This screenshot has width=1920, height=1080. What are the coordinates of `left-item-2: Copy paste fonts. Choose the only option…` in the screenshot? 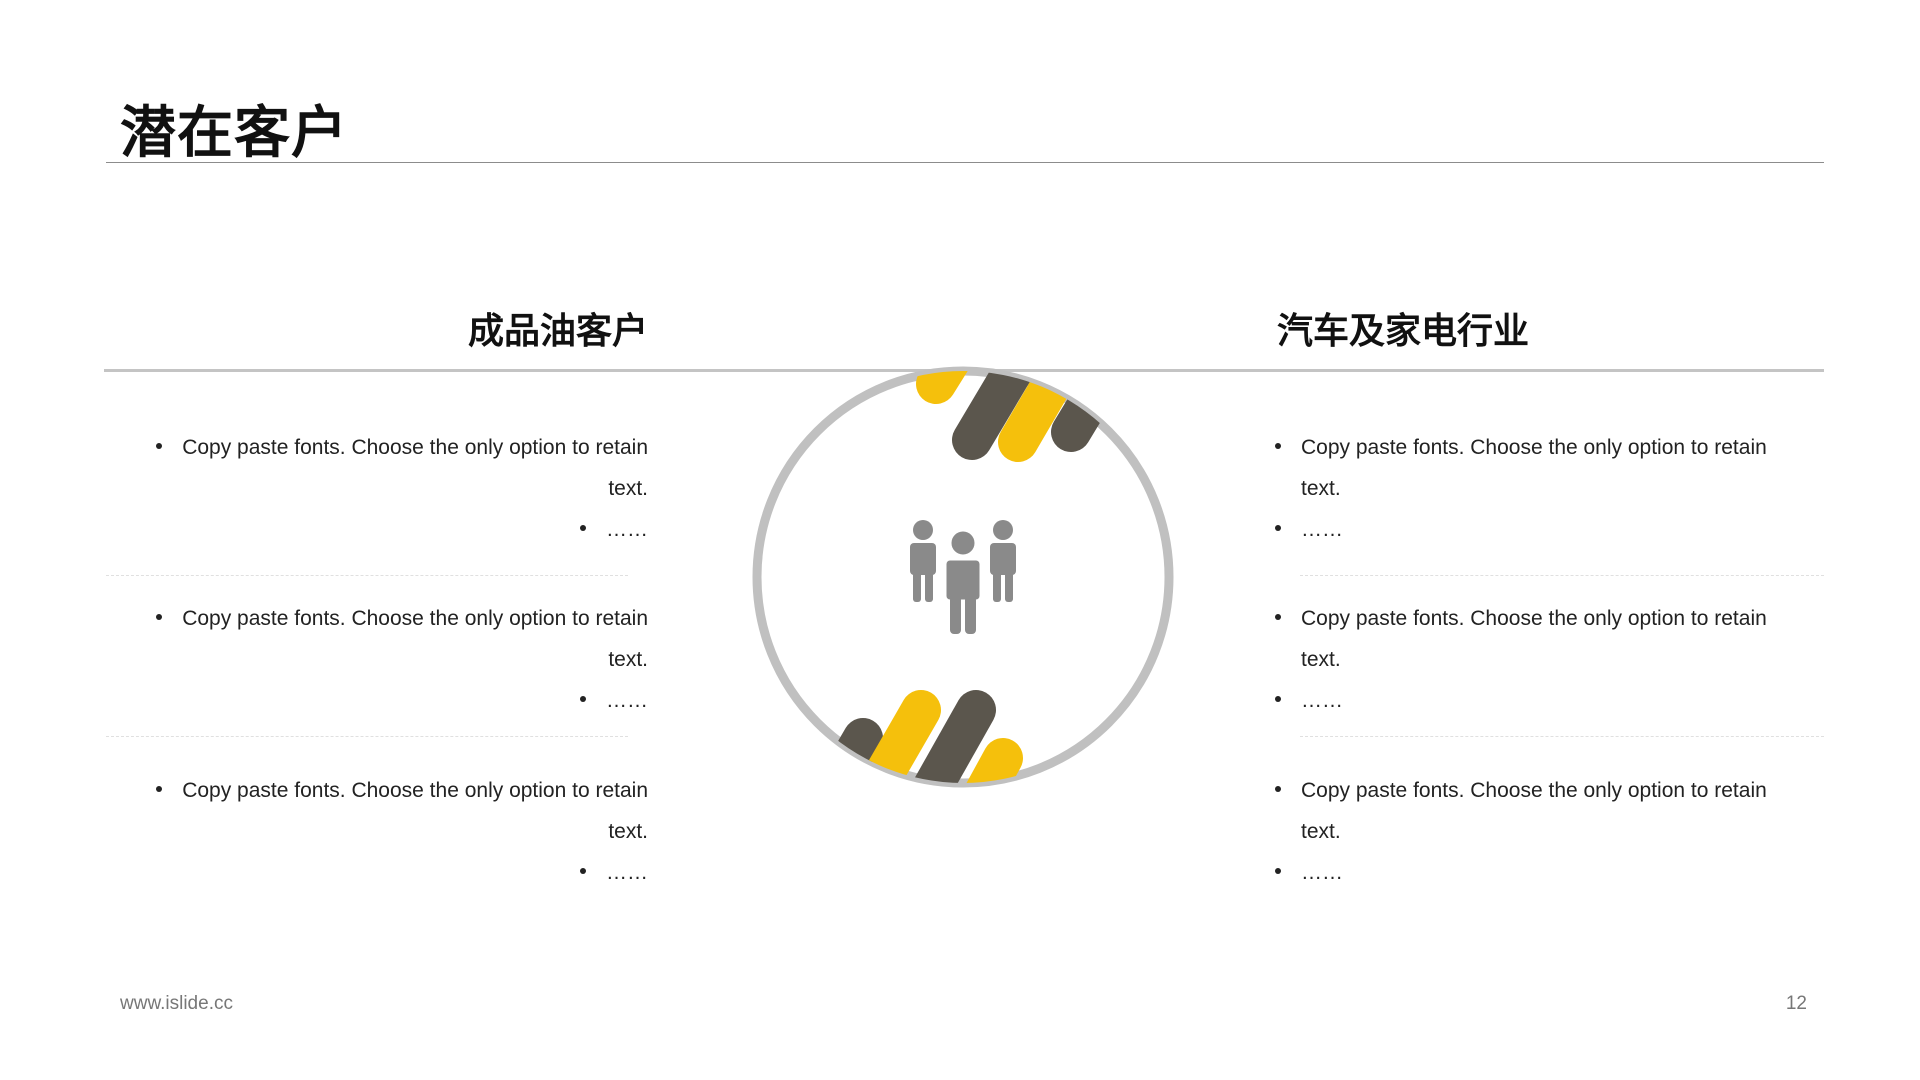 It's located at (378, 659).